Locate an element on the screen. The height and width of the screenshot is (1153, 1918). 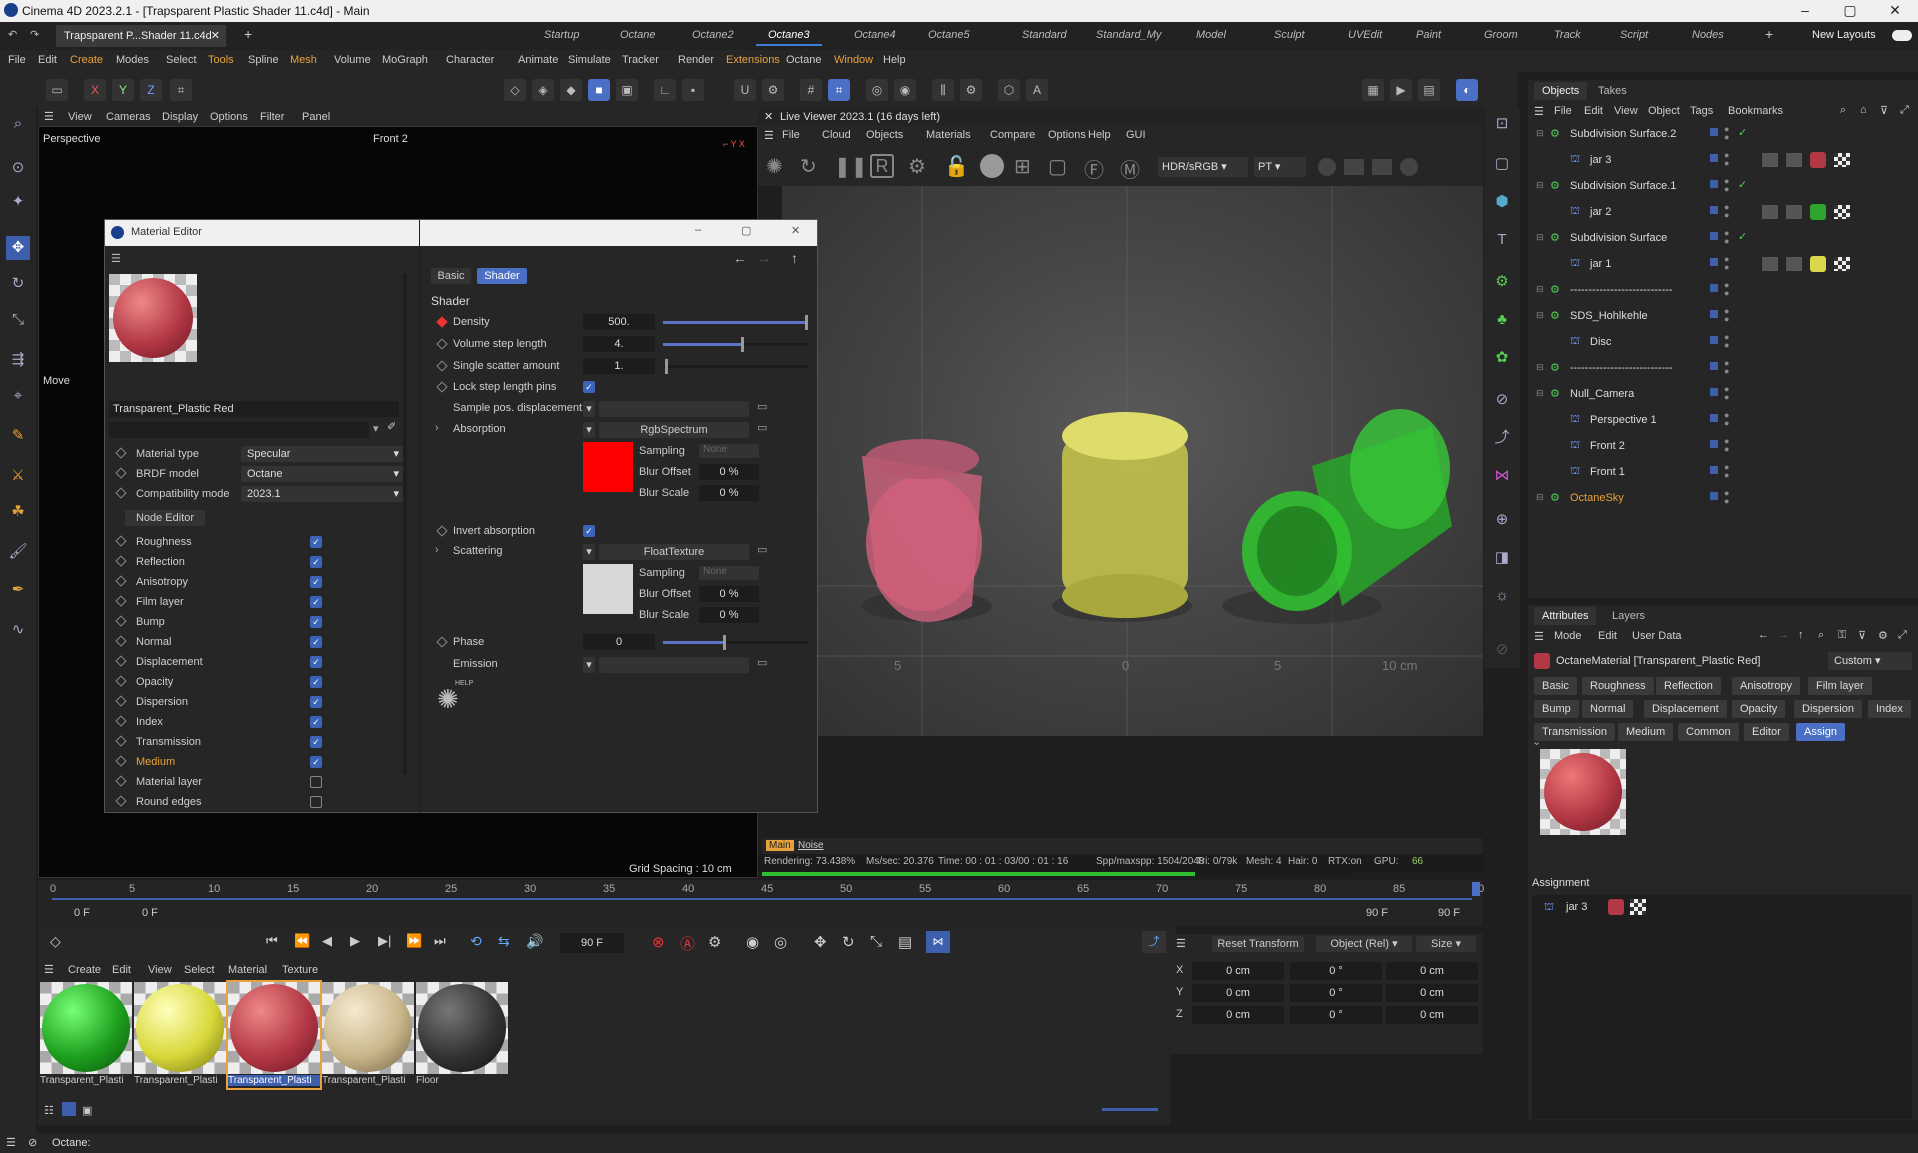
tab-layout-script: Script is located at coordinates (1634, 35).